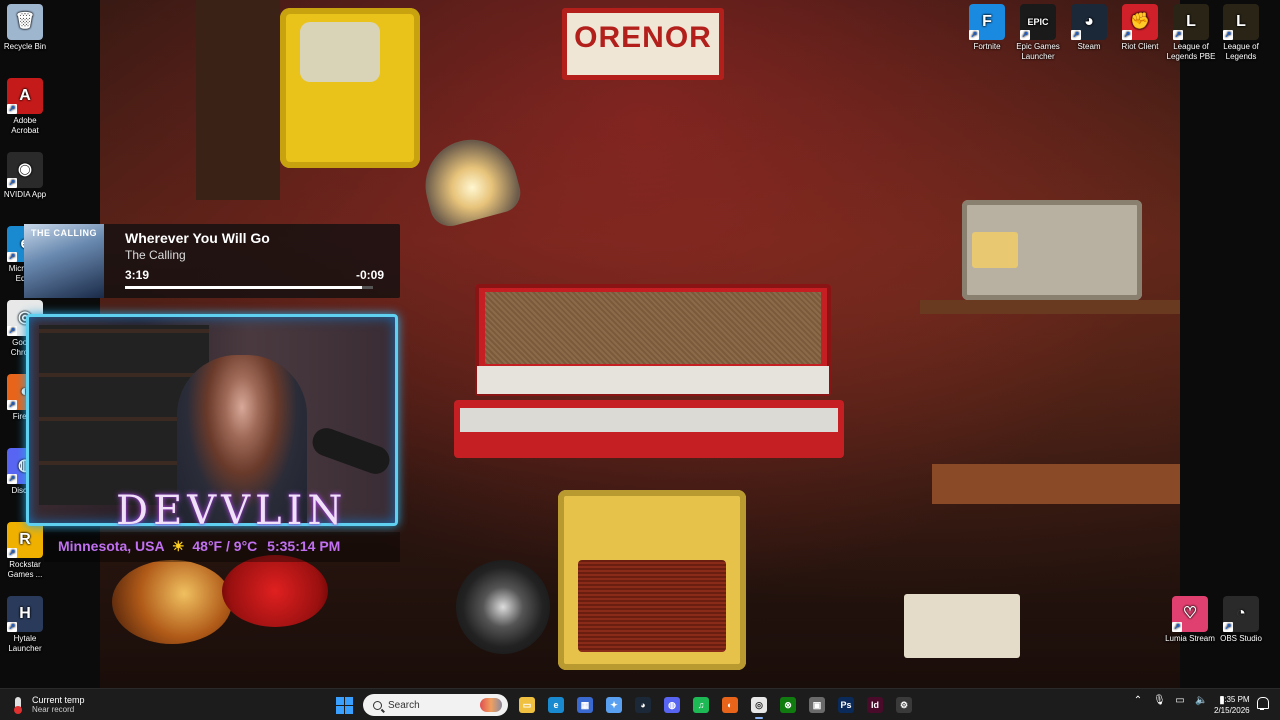 The image size is (1280, 720). What do you see at coordinates (197, 238) in the screenshot?
I see `track-title: Wherever You Will Go` at bounding box center [197, 238].